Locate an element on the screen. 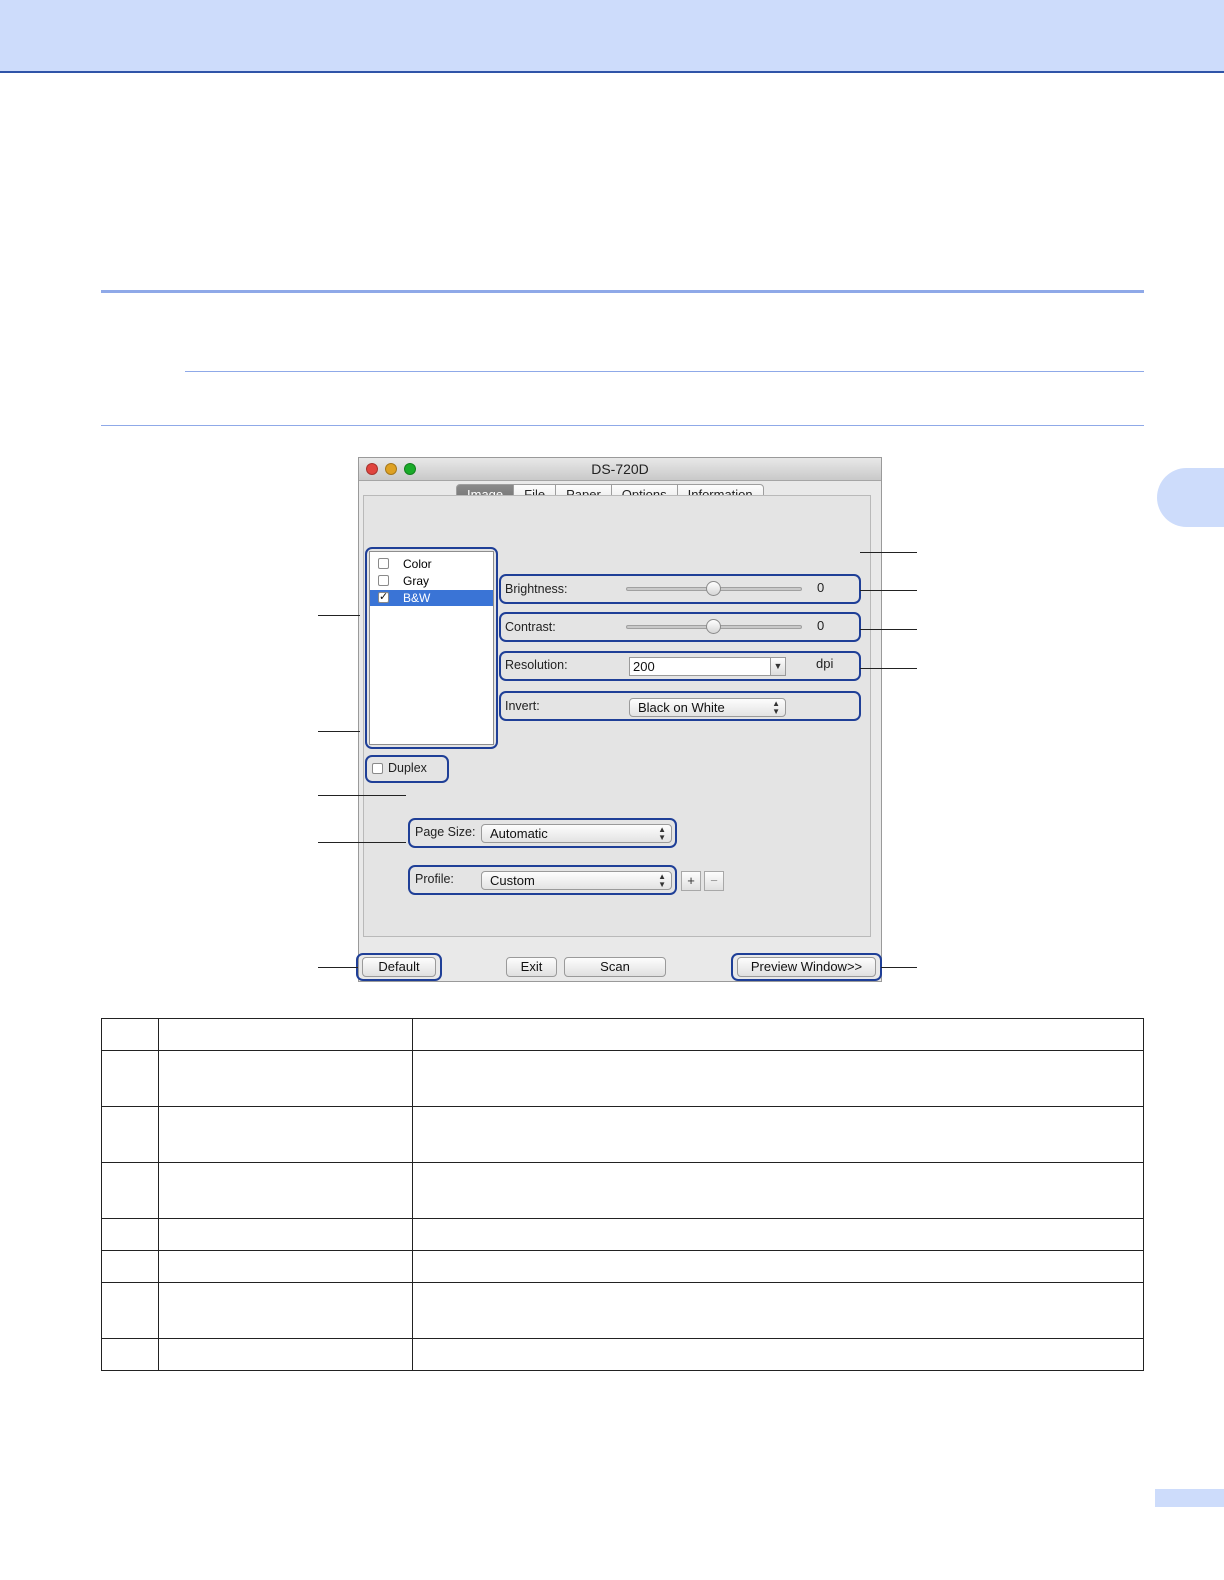  brightness-label: Brightness: is located at coordinates (536, 589).